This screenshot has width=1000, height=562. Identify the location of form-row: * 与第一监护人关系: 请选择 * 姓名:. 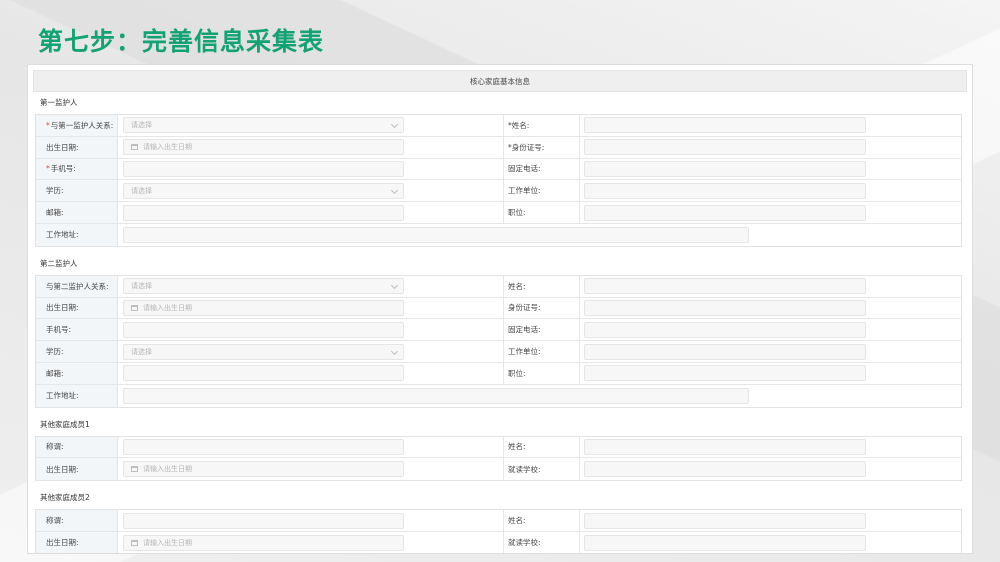
(498, 126).